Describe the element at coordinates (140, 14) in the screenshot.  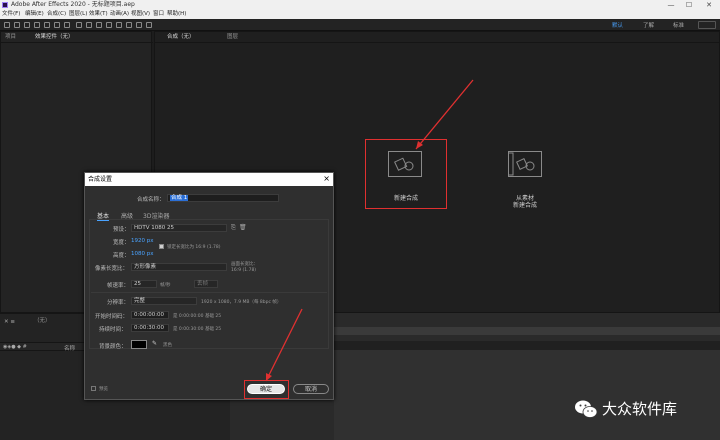
I see `menu-view: 视图(V)` at that location.